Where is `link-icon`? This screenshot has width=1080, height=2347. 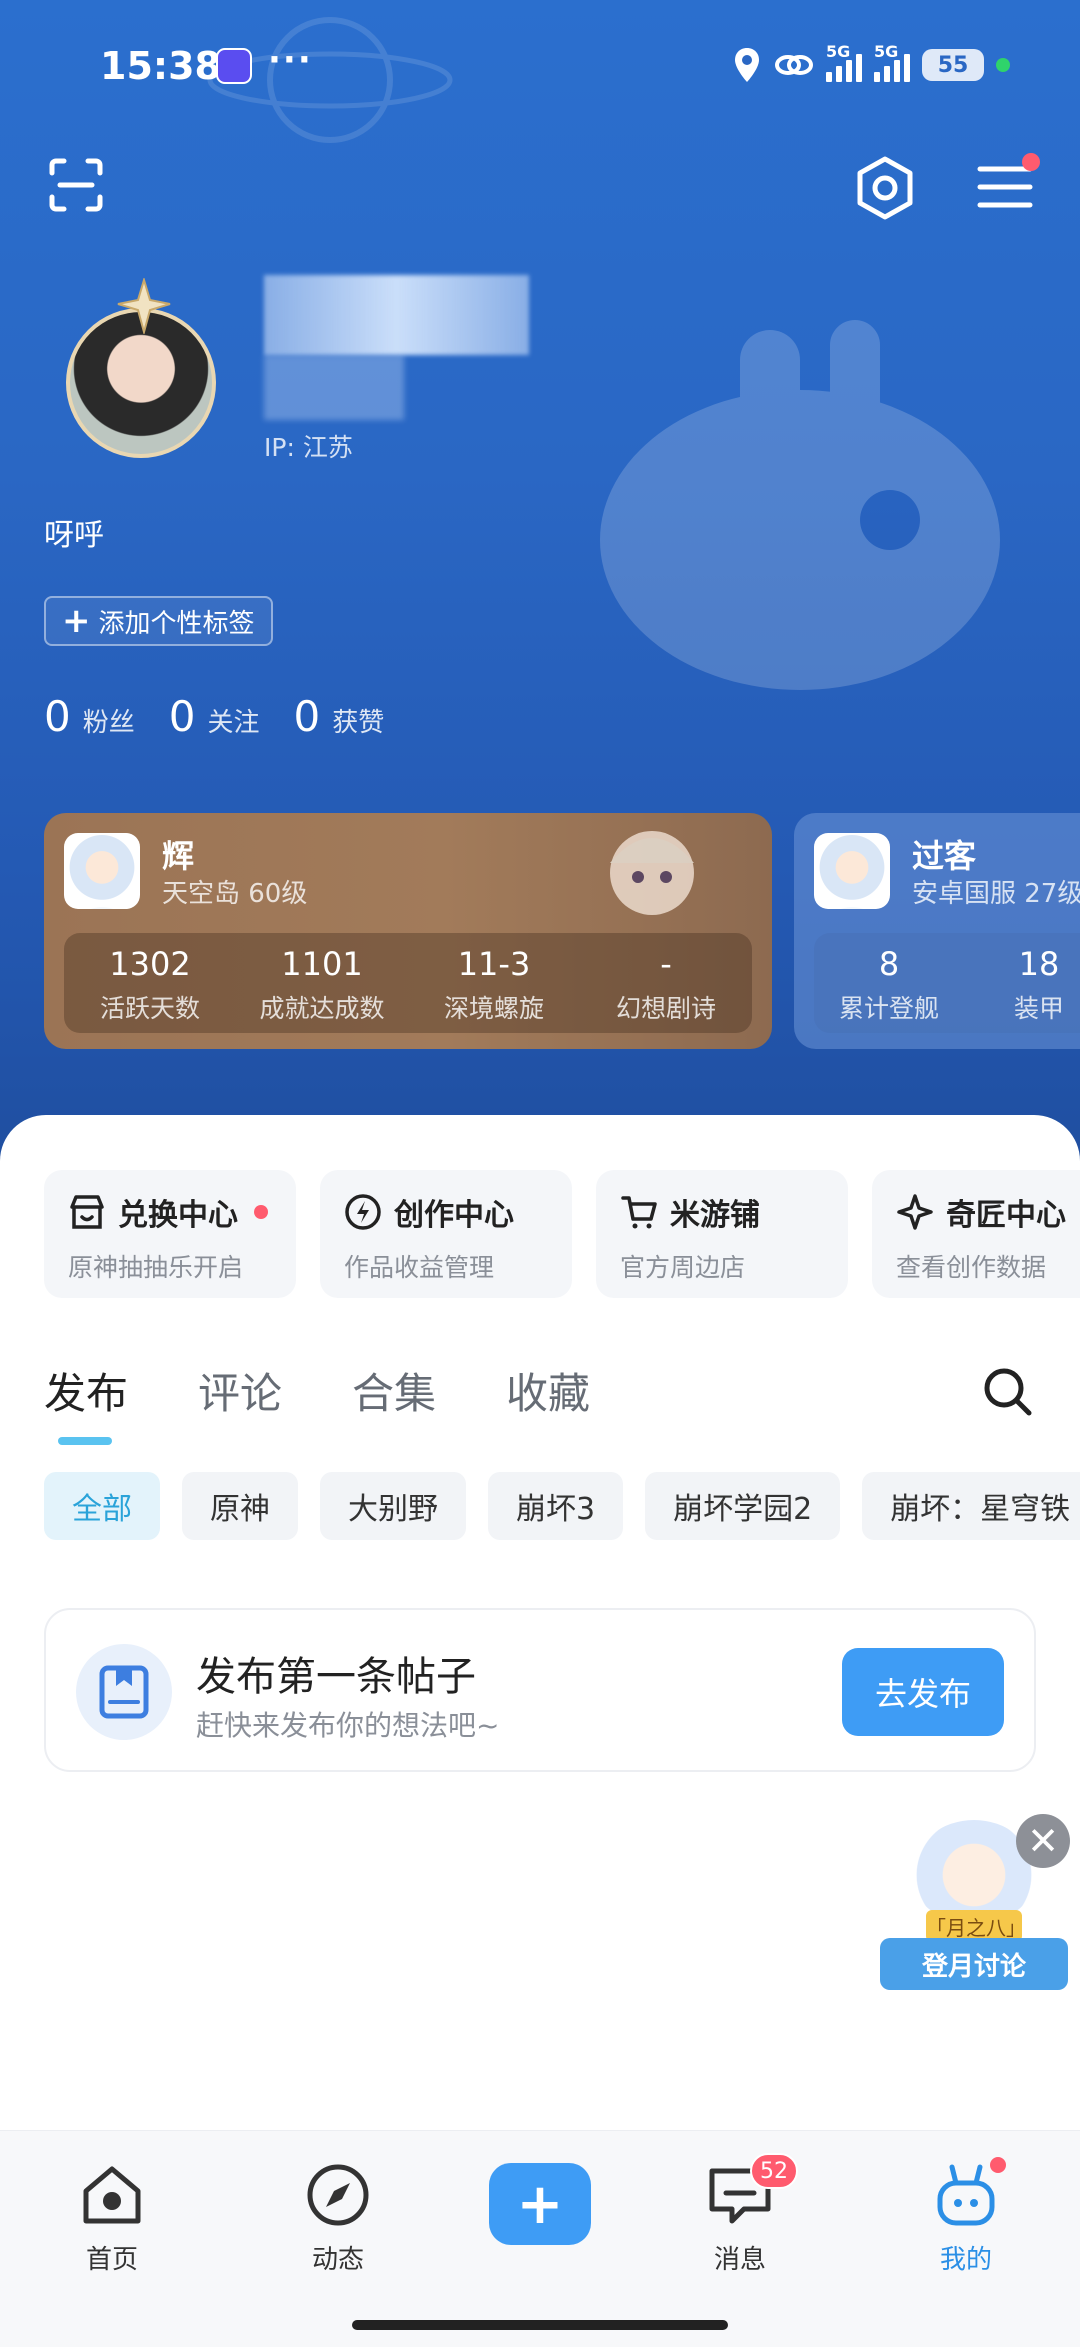
link-icon is located at coordinates (794, 65).